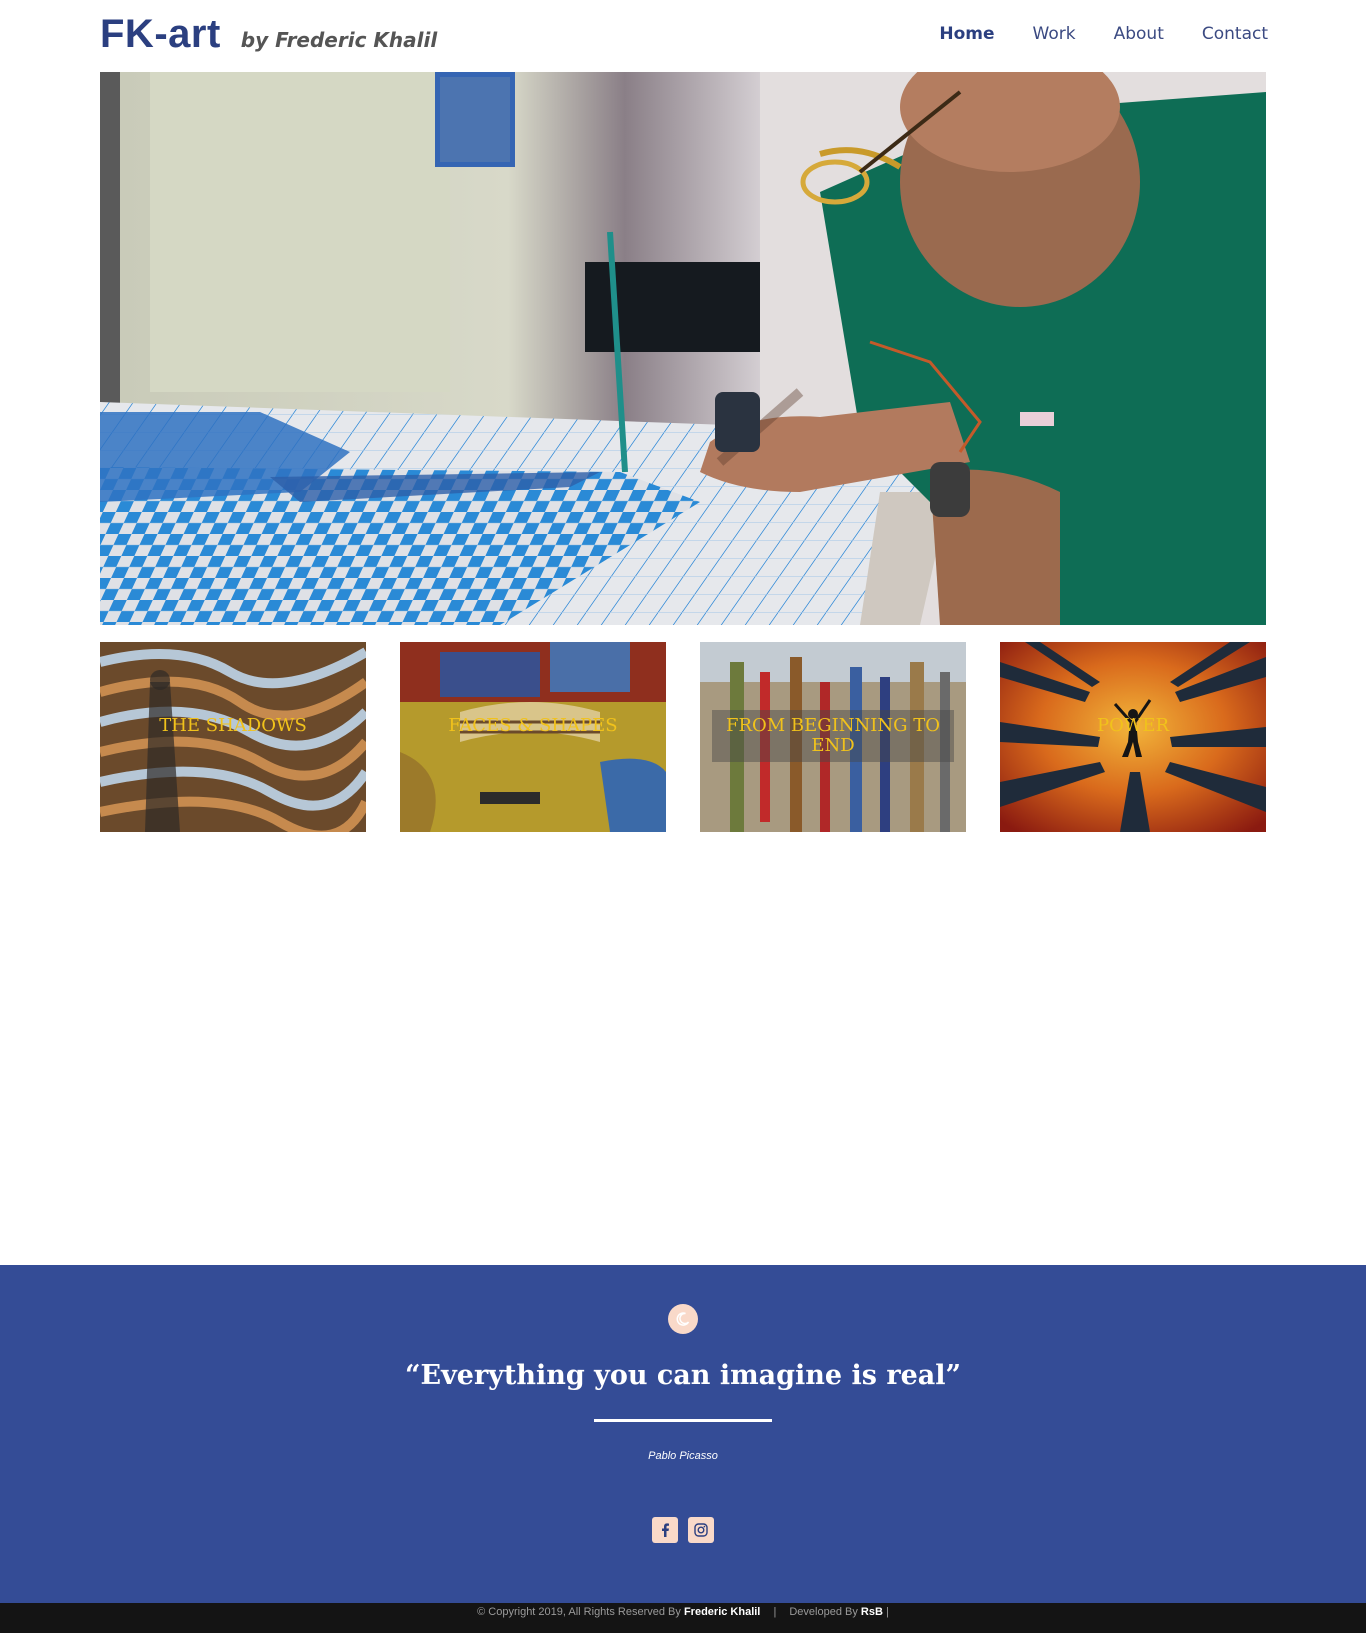 This screenshot has height=1633, width=1366. I want to click on social-links, so click(683, 1530).